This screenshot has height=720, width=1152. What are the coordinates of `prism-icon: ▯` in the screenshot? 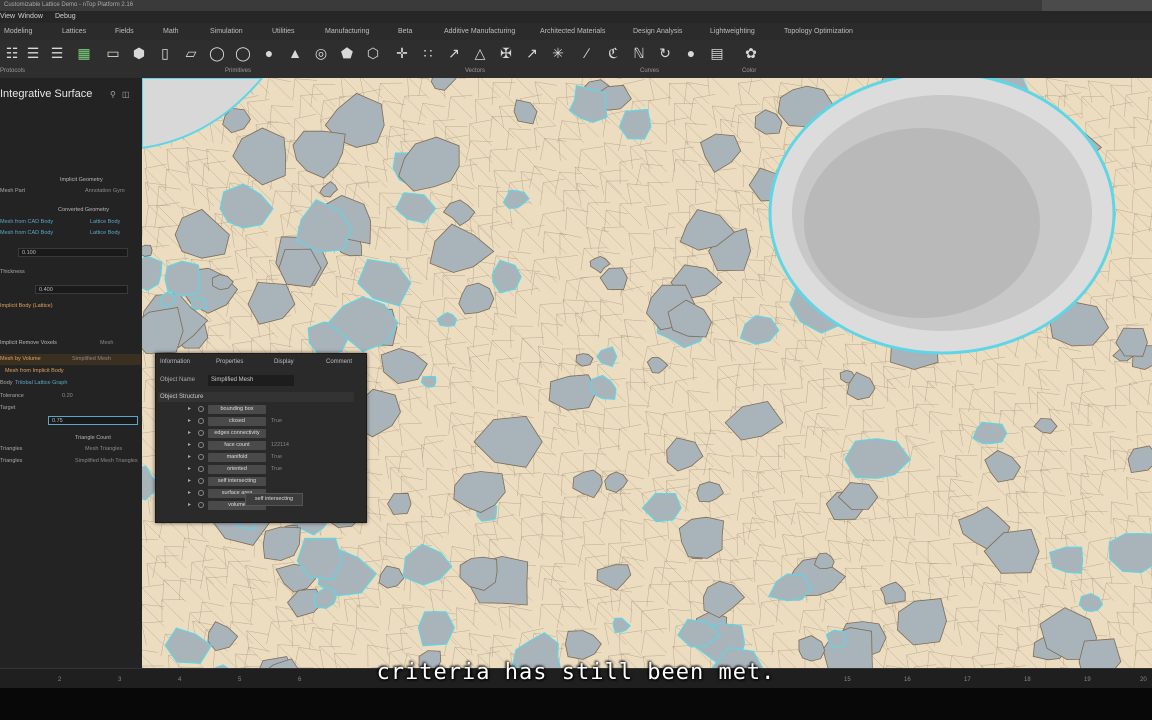 It's located at (165, 53).